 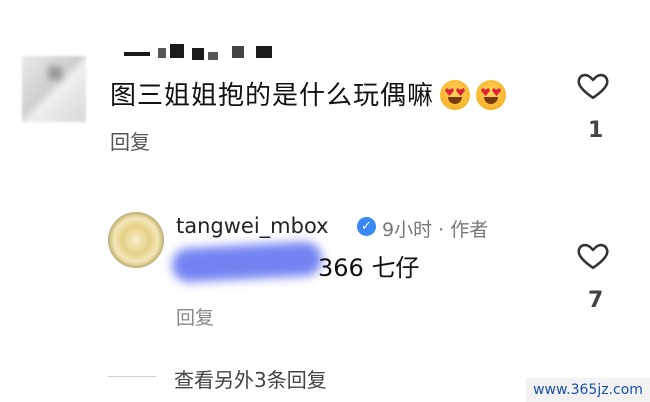 I want to click on username-redacted, so click(x=210, y=54).